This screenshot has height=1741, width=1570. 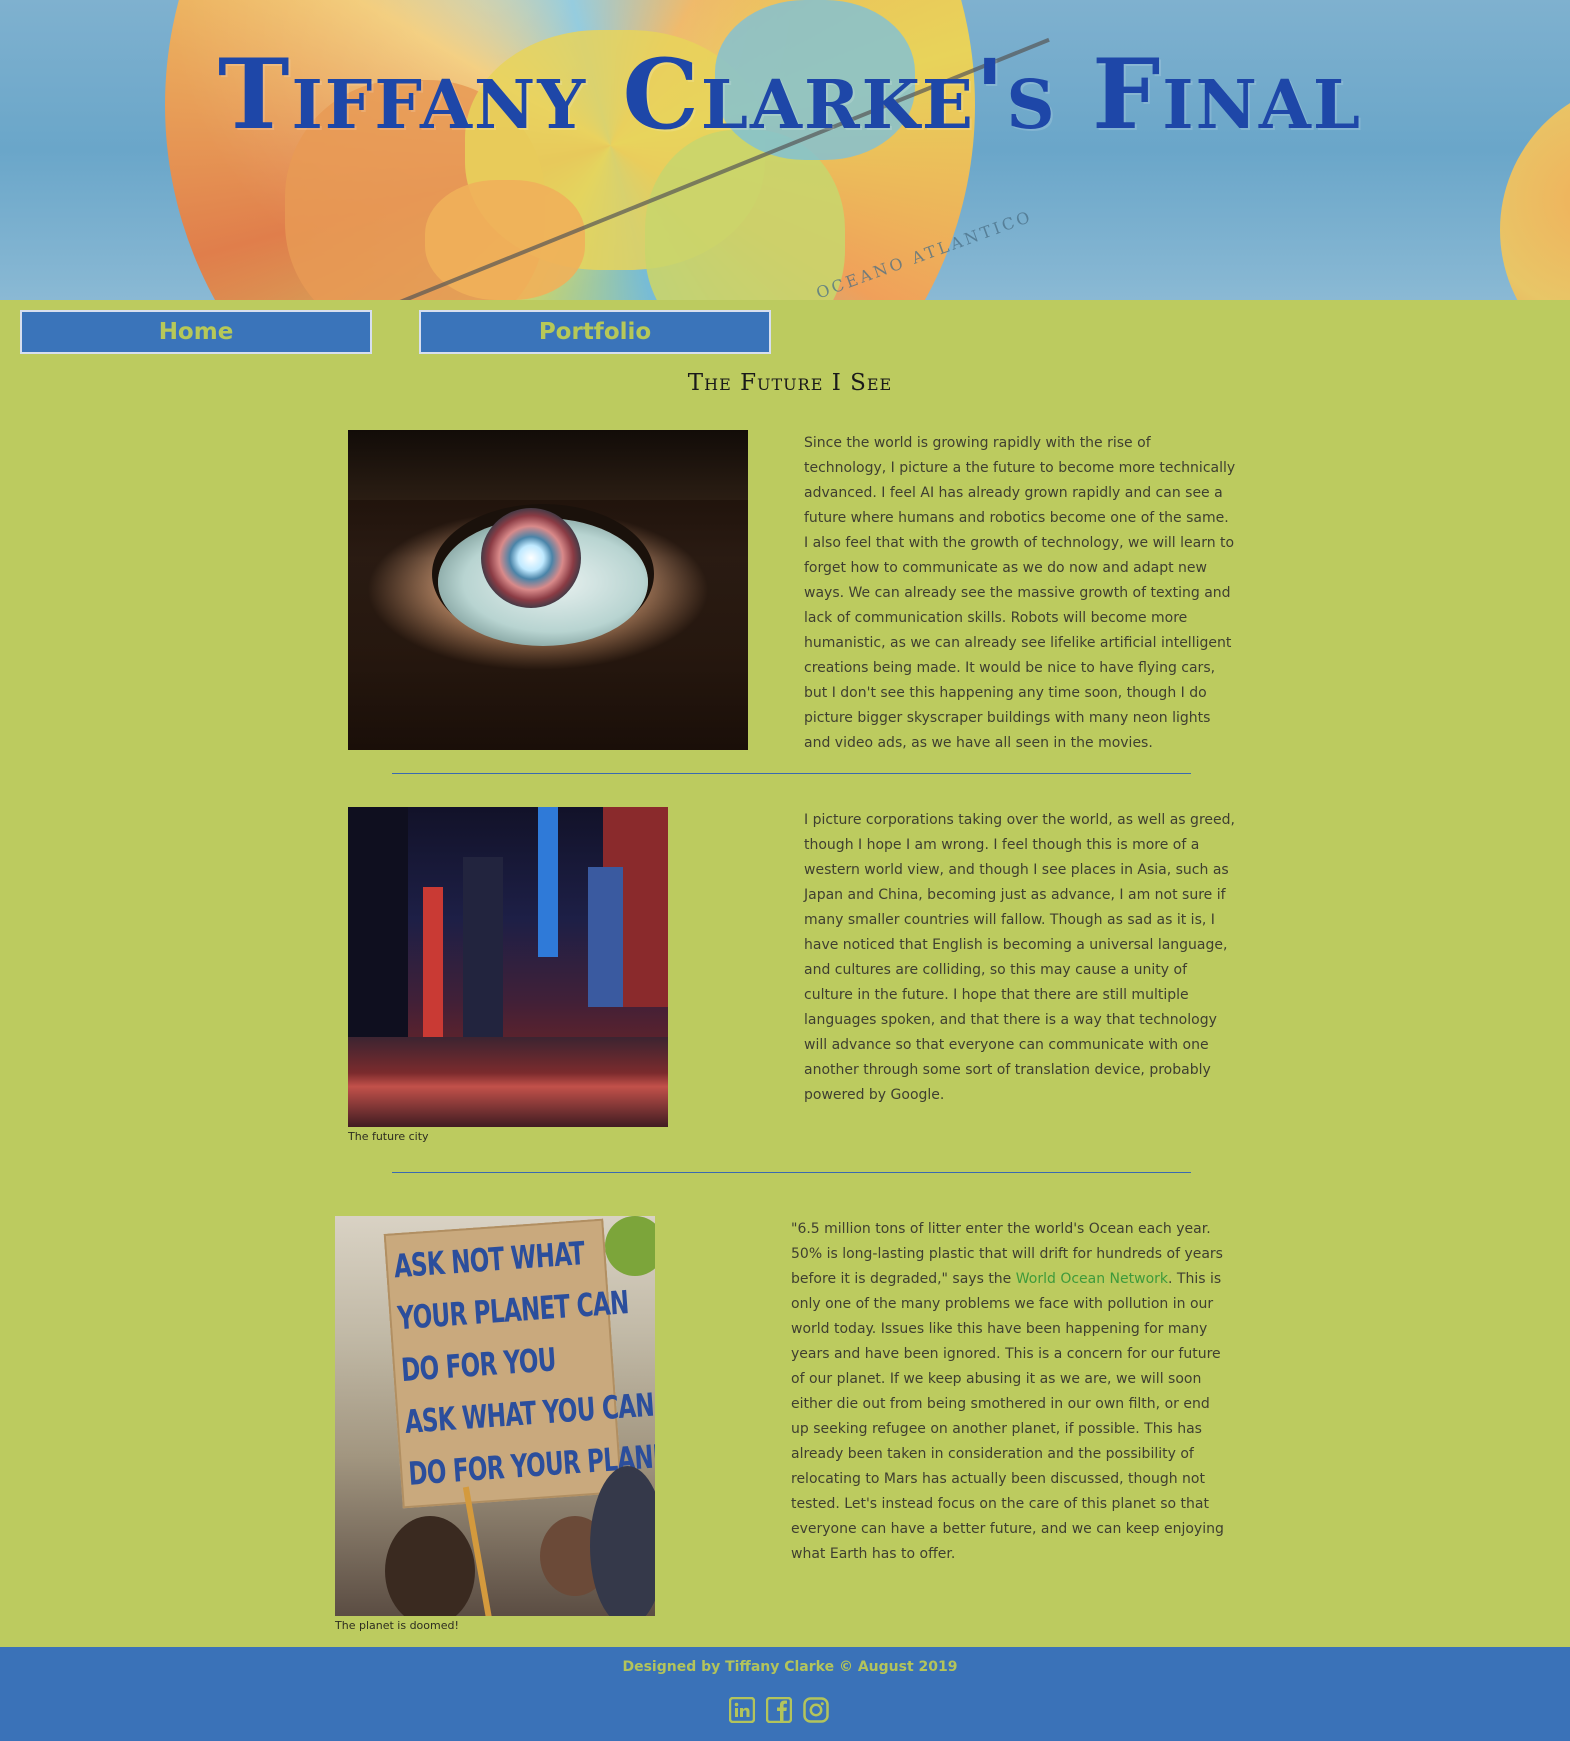 What do you see at coordinates (779, 1710) in the screenshot?
I see `facebook-icon` at bounding box center [779, 1710].